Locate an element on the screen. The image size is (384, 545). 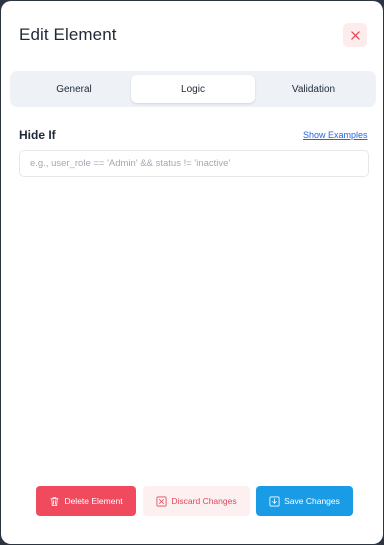
discard-label: Discard Changes is located at coordinates (204, 501).